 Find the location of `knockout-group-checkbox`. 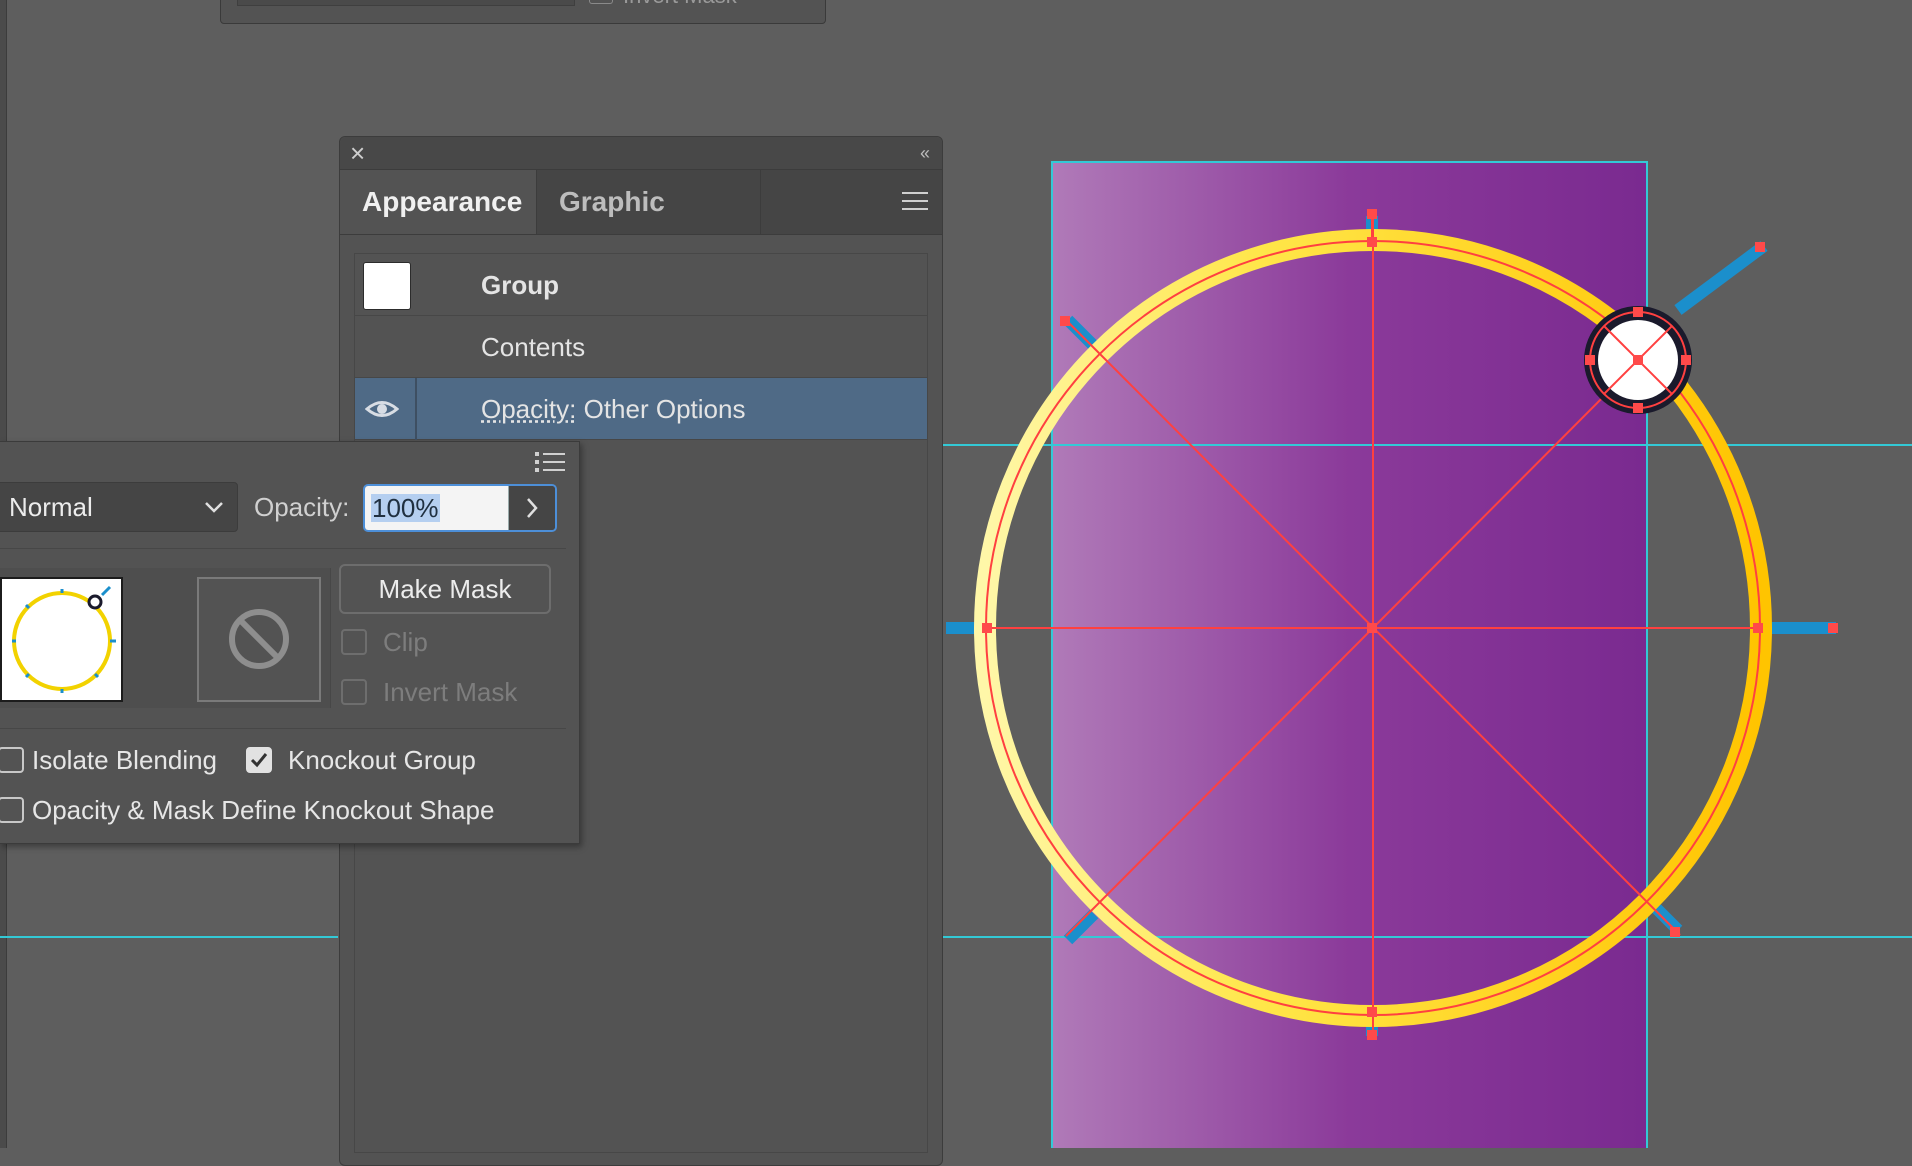

knockout-group-checkbox is located at coordinates (259, 760).